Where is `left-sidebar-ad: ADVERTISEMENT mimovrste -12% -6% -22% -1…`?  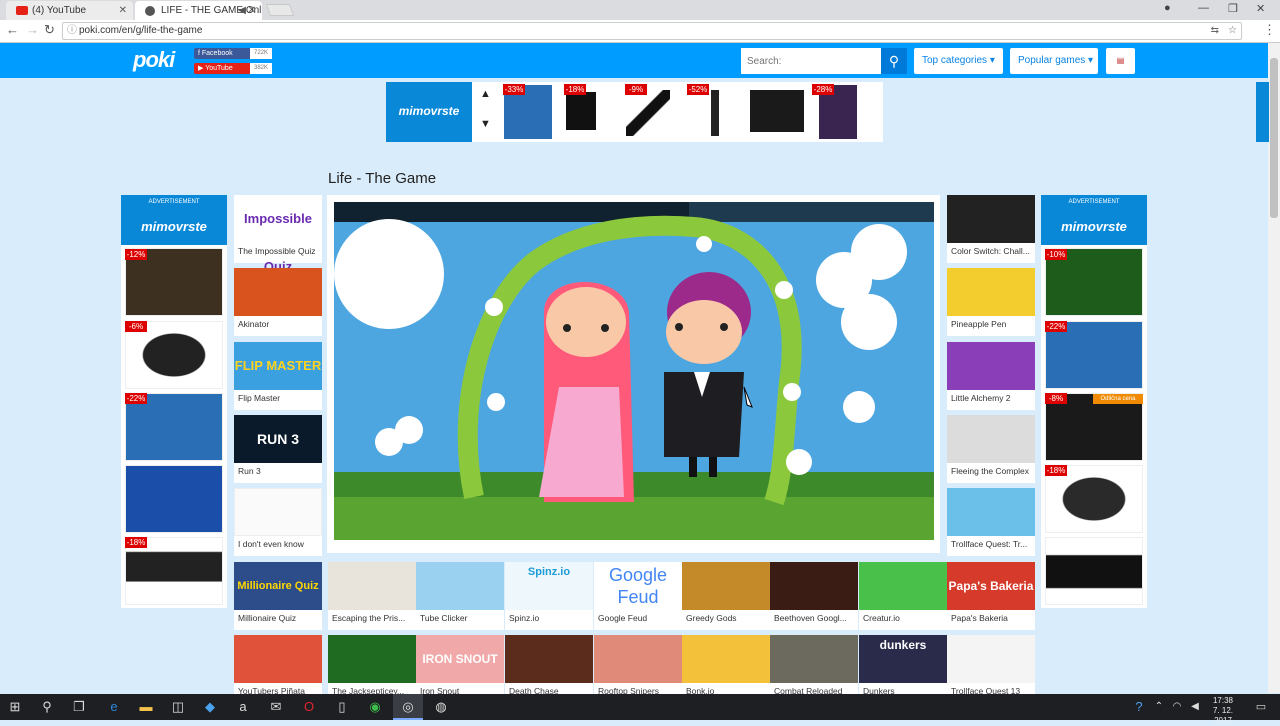 left-sidebar-ad: ADVERTISEMENT mimovrste -12% -6% -22% -1… is located at coordinates (174, 401).